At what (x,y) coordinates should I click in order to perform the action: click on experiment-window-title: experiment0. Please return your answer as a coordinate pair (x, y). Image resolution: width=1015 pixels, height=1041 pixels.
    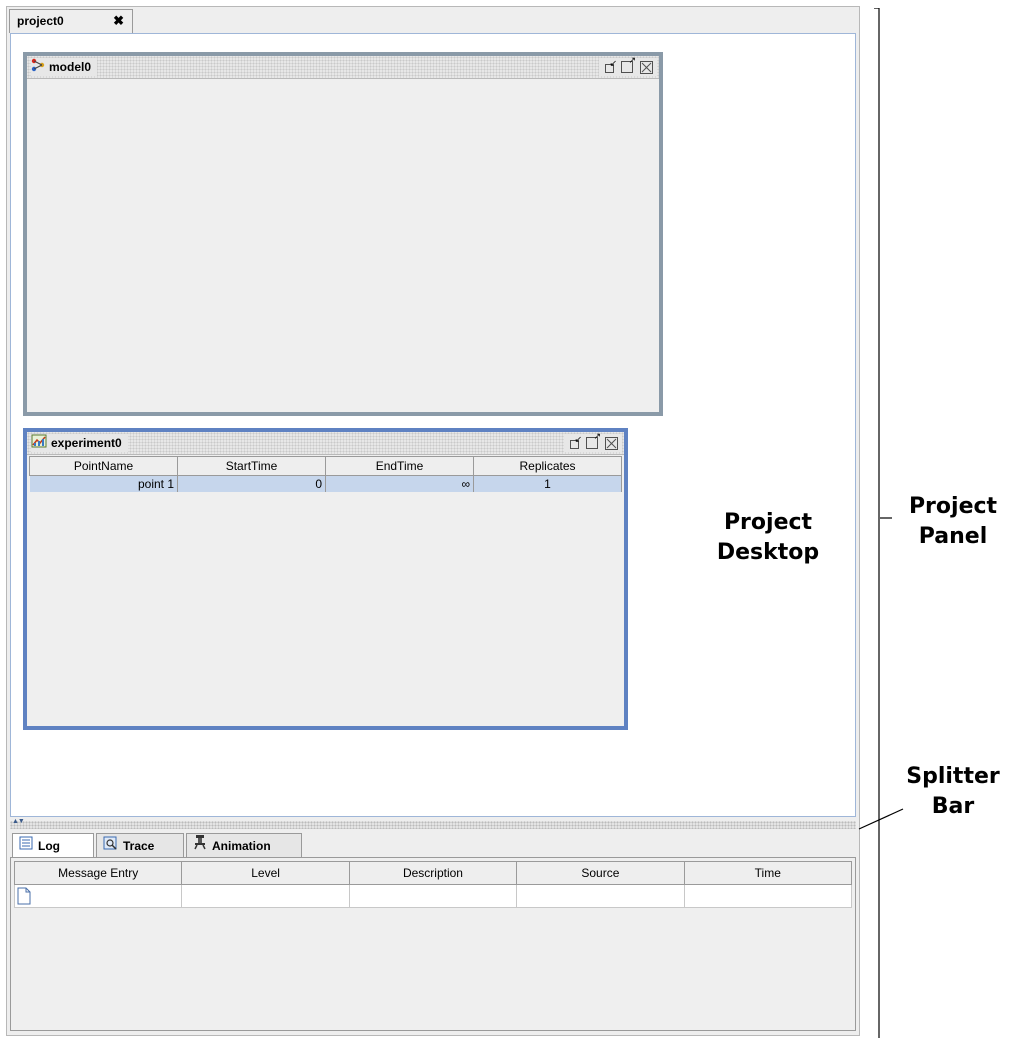
    Looking at the image, I should click on (79, 443).